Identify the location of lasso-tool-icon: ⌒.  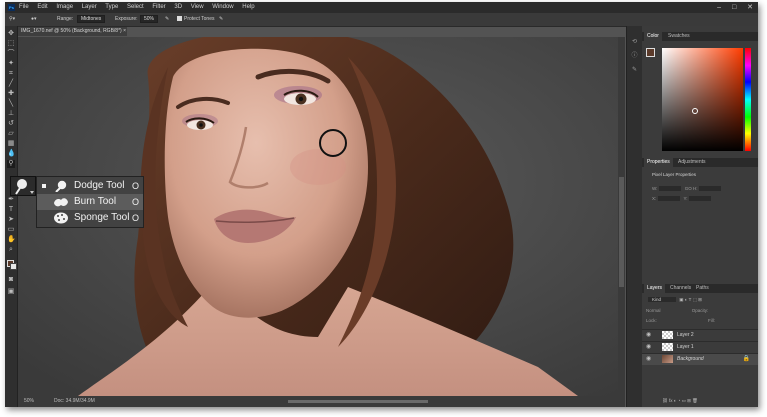
(11, 54).